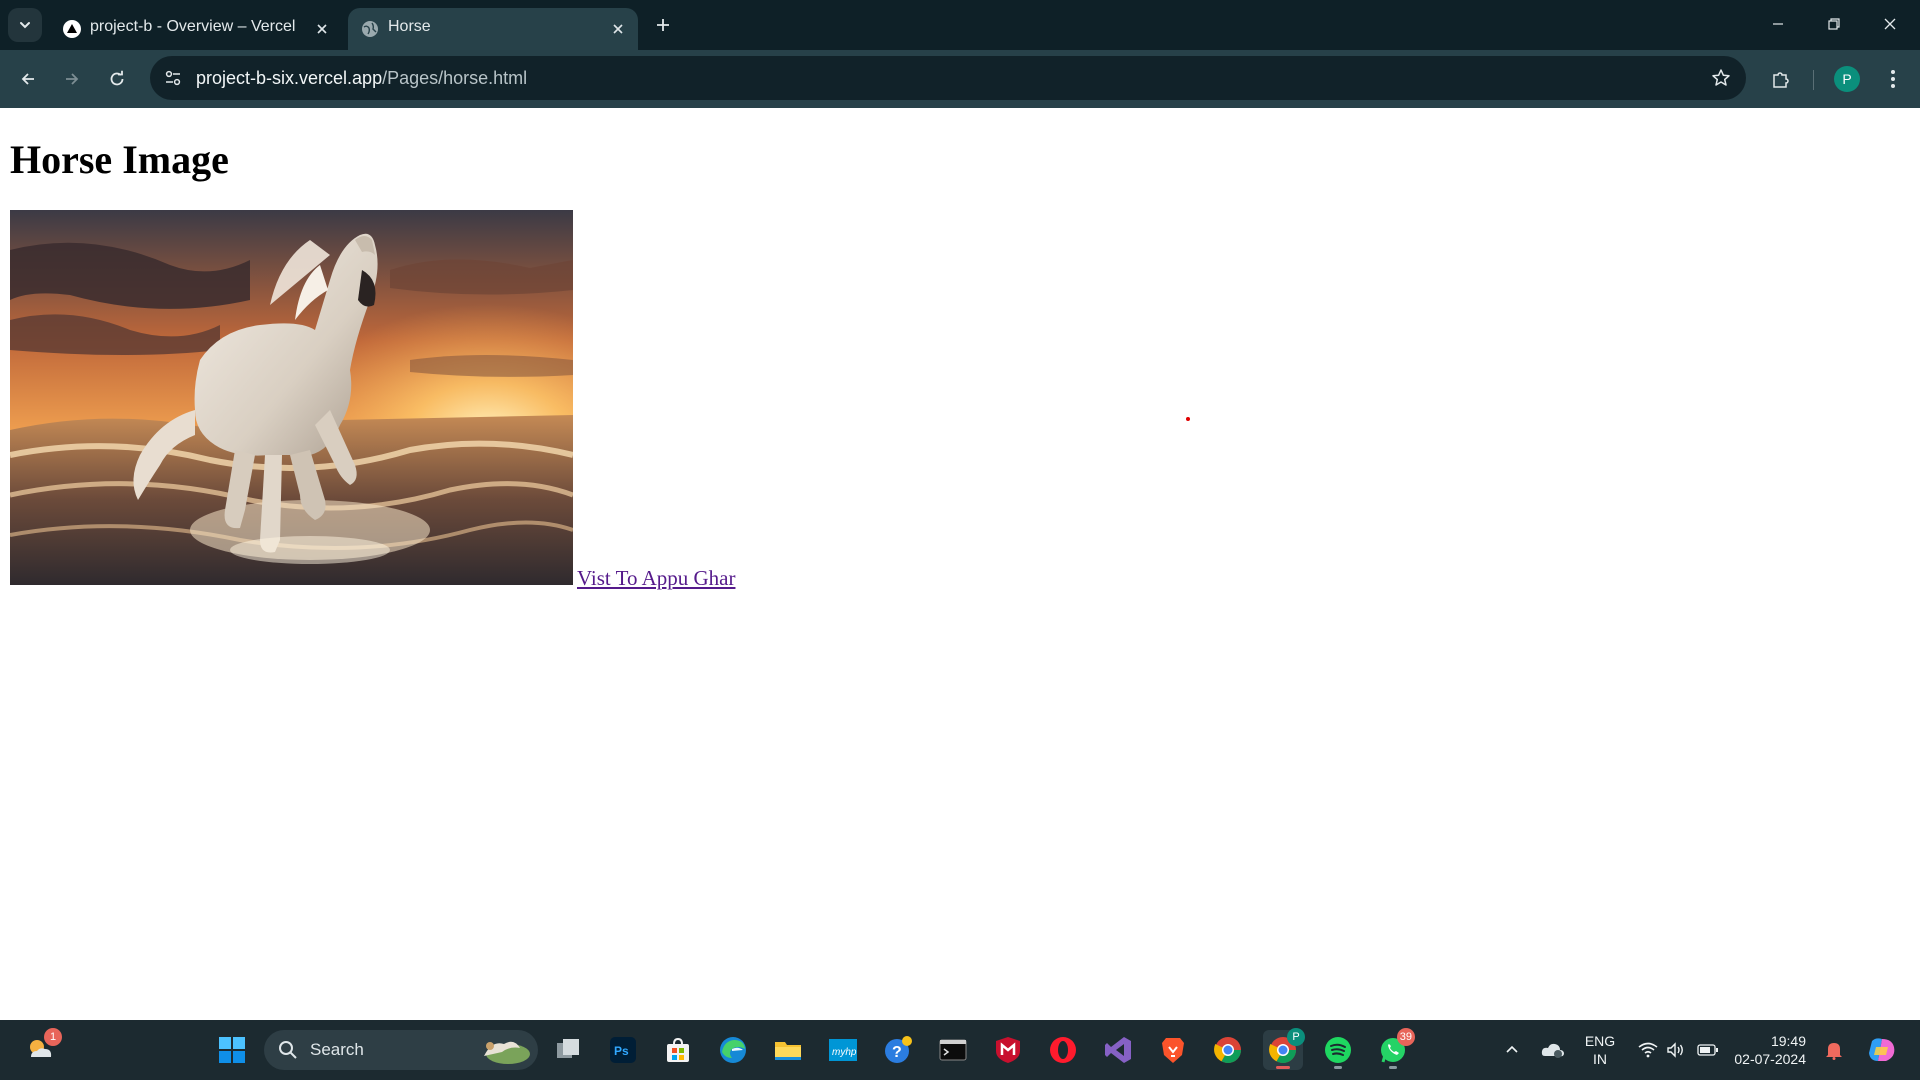 The image size is (1920, 1080). I want to click on get-help-app: ?, so click(898, 1050).